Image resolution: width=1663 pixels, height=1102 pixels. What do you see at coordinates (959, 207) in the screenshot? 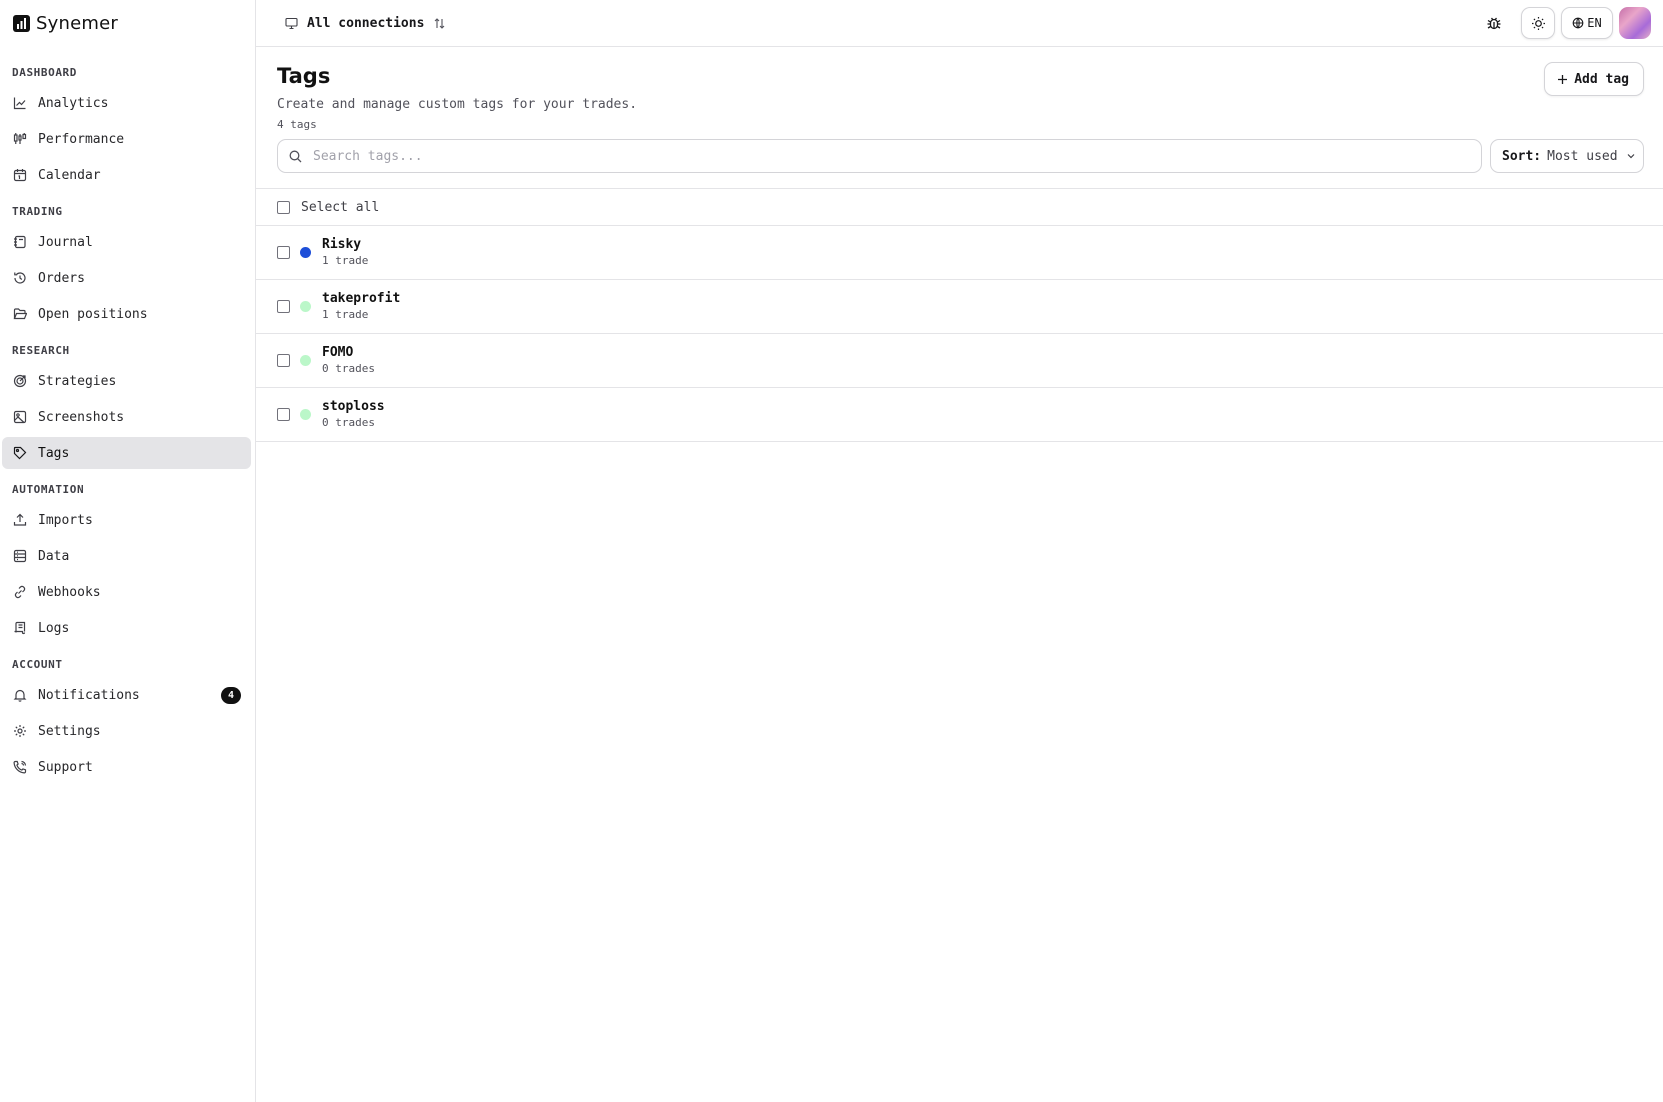
I see `select-all-row: Select all` at bounding box center [959, 207].